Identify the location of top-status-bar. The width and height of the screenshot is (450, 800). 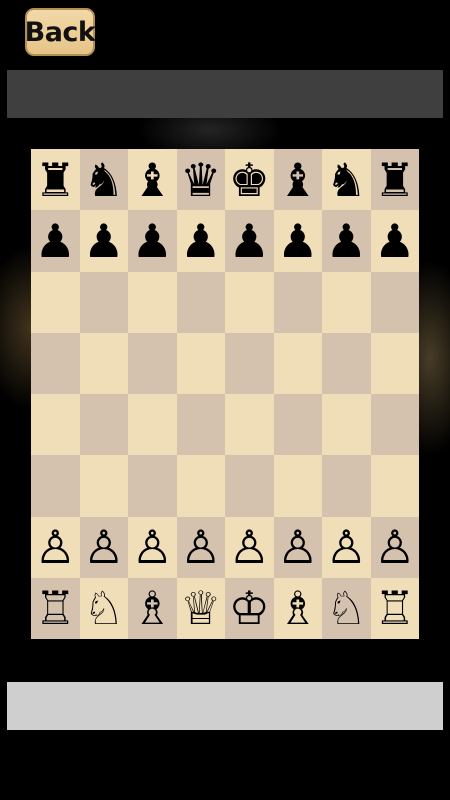
(225, 94).